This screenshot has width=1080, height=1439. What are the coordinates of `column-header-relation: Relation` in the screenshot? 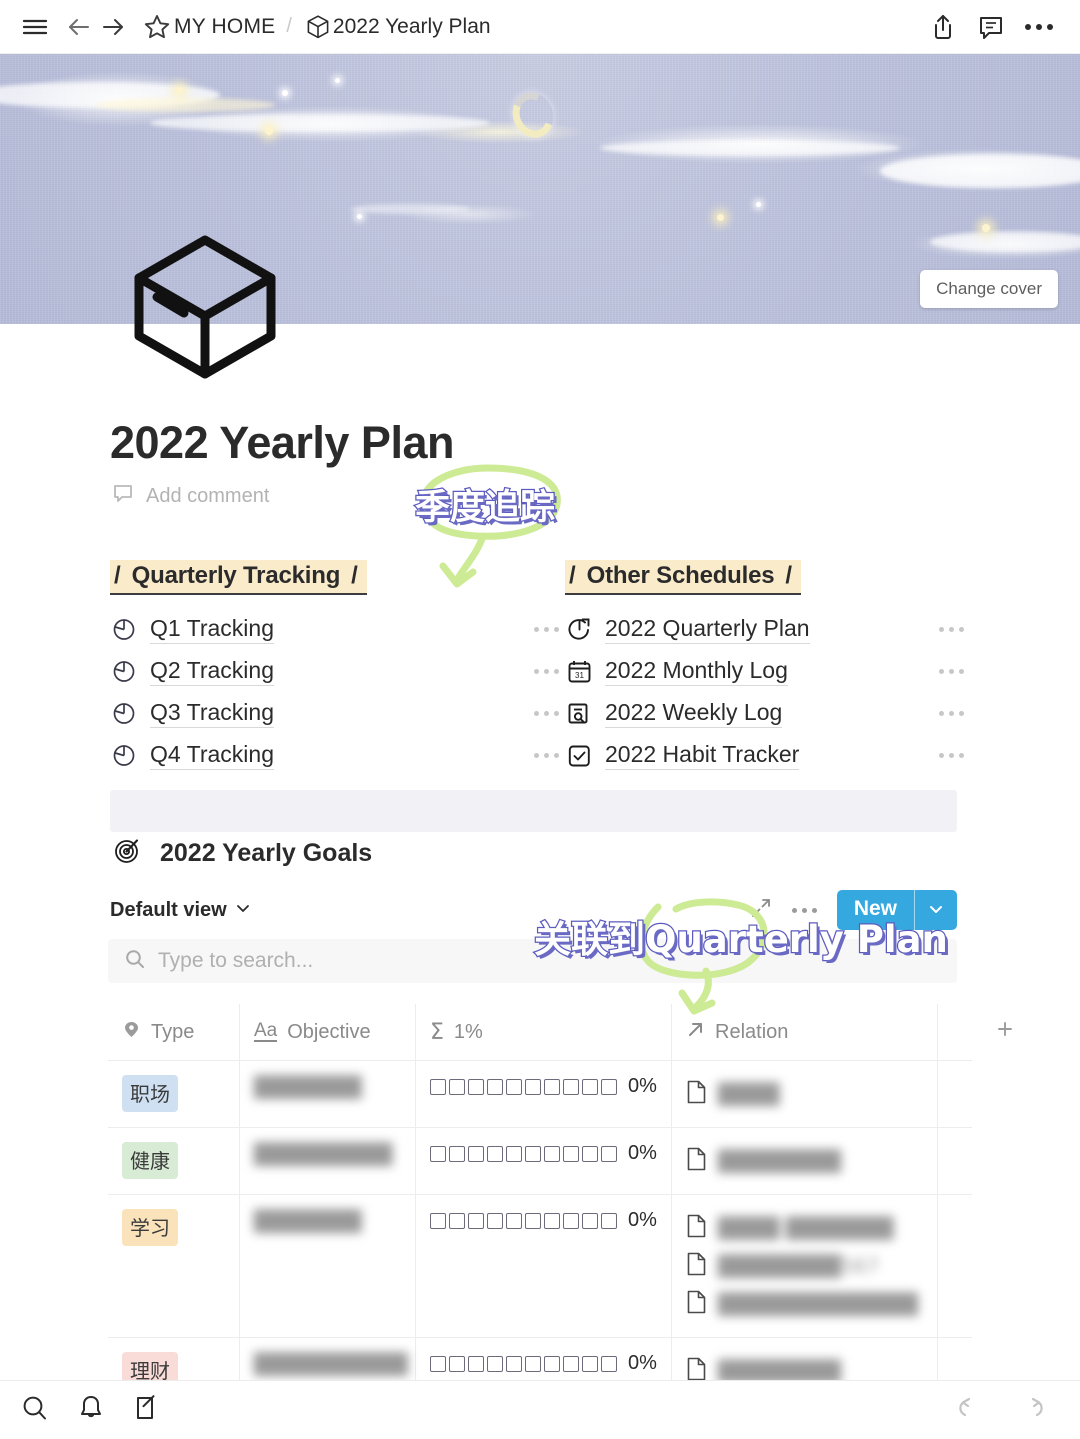 It's located at (805, 1032).